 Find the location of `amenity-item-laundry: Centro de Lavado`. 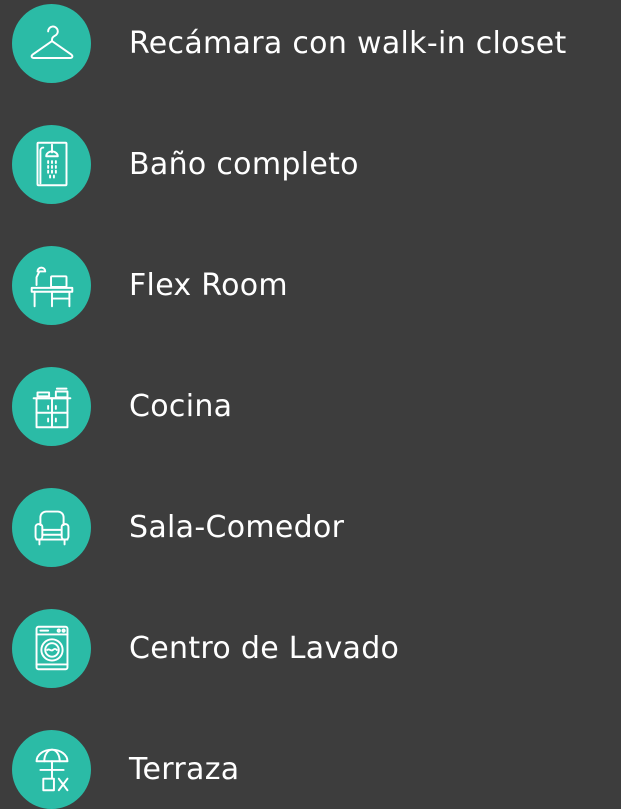

amenity-item-laundry: Centro de Lavado is located at coordinates (316, 648).